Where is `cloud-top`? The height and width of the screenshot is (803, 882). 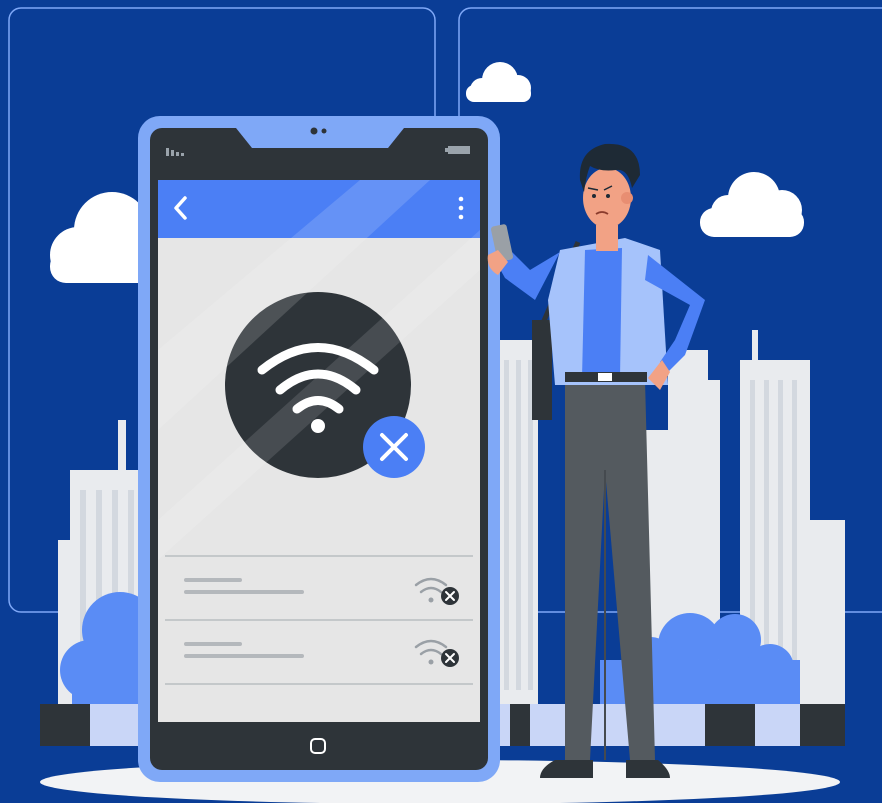
cloud-top is located at coordinates (498, 82).